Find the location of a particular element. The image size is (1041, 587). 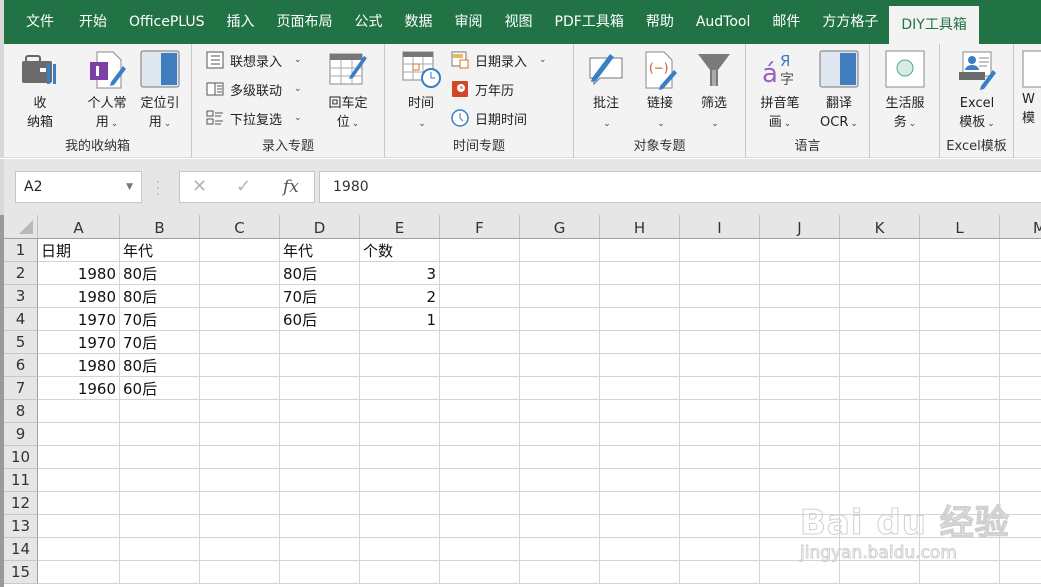

row-header-9: 9 is located at coordinates (21, 434).